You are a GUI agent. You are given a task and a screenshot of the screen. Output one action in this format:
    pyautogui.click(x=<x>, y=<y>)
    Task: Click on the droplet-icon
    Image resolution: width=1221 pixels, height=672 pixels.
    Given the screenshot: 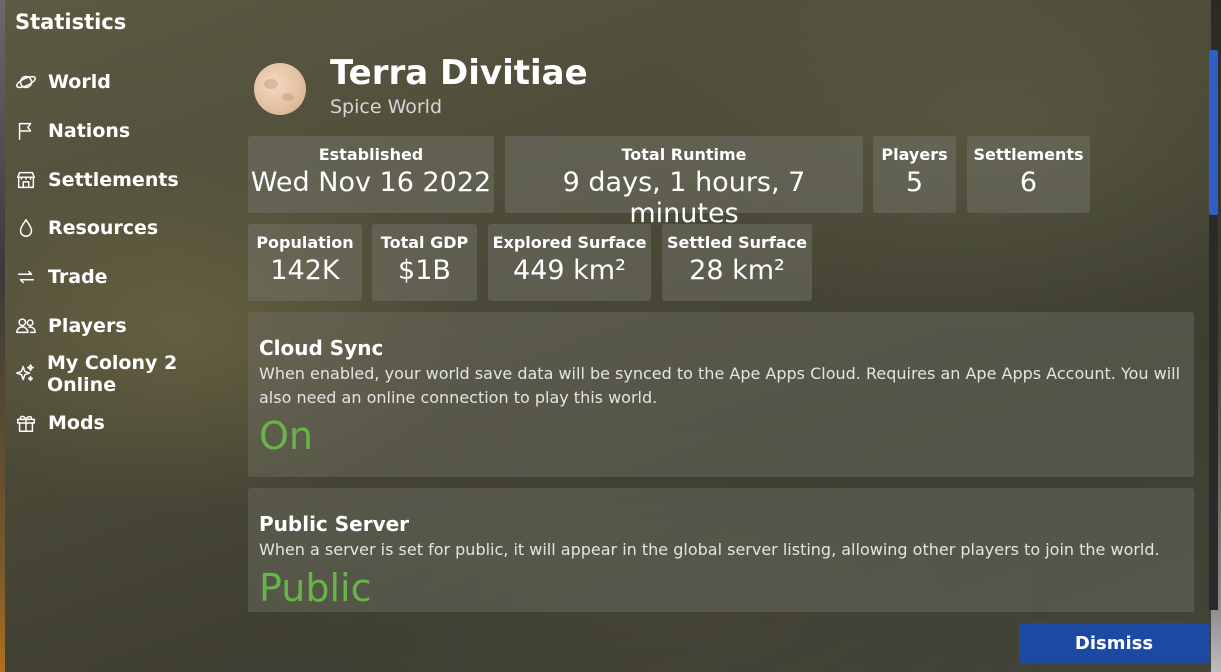 What is the action you would take?
    pyautogui.click(x=26, y=228)
    